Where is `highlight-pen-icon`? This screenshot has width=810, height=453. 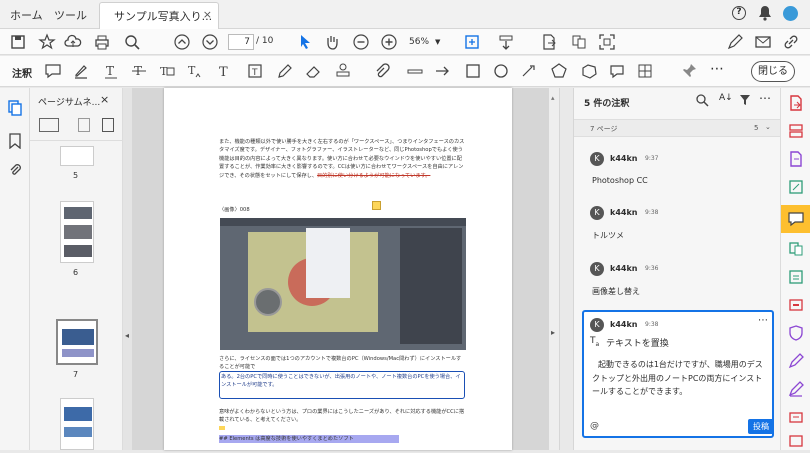
highlight-pen-icon is located at coordinates (81, 71).